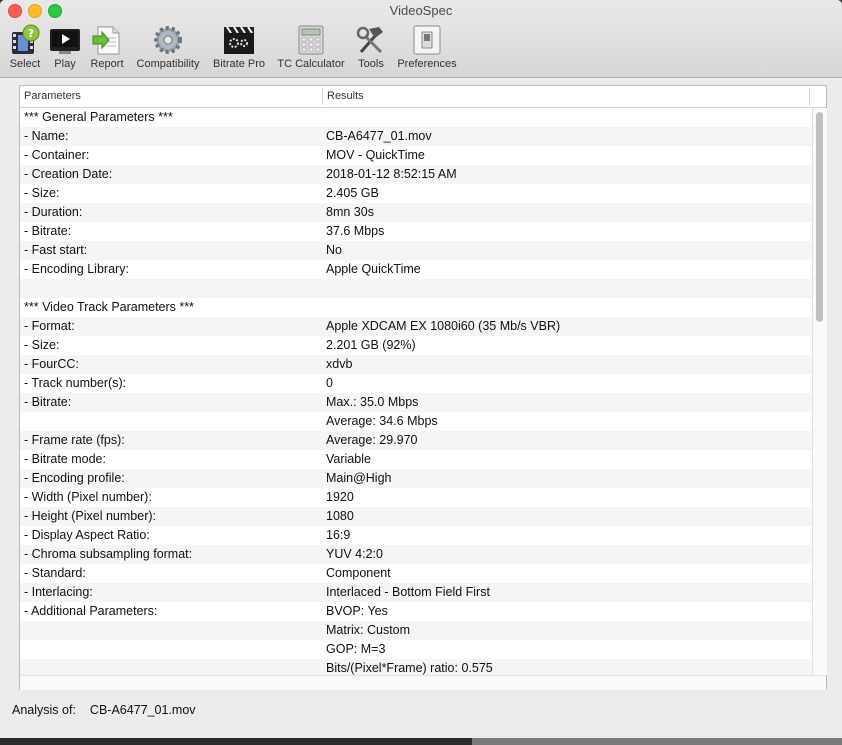 The width and height of the screenshot is (842, 745). I want to click on result-cell: Variable, so click(348, 459).